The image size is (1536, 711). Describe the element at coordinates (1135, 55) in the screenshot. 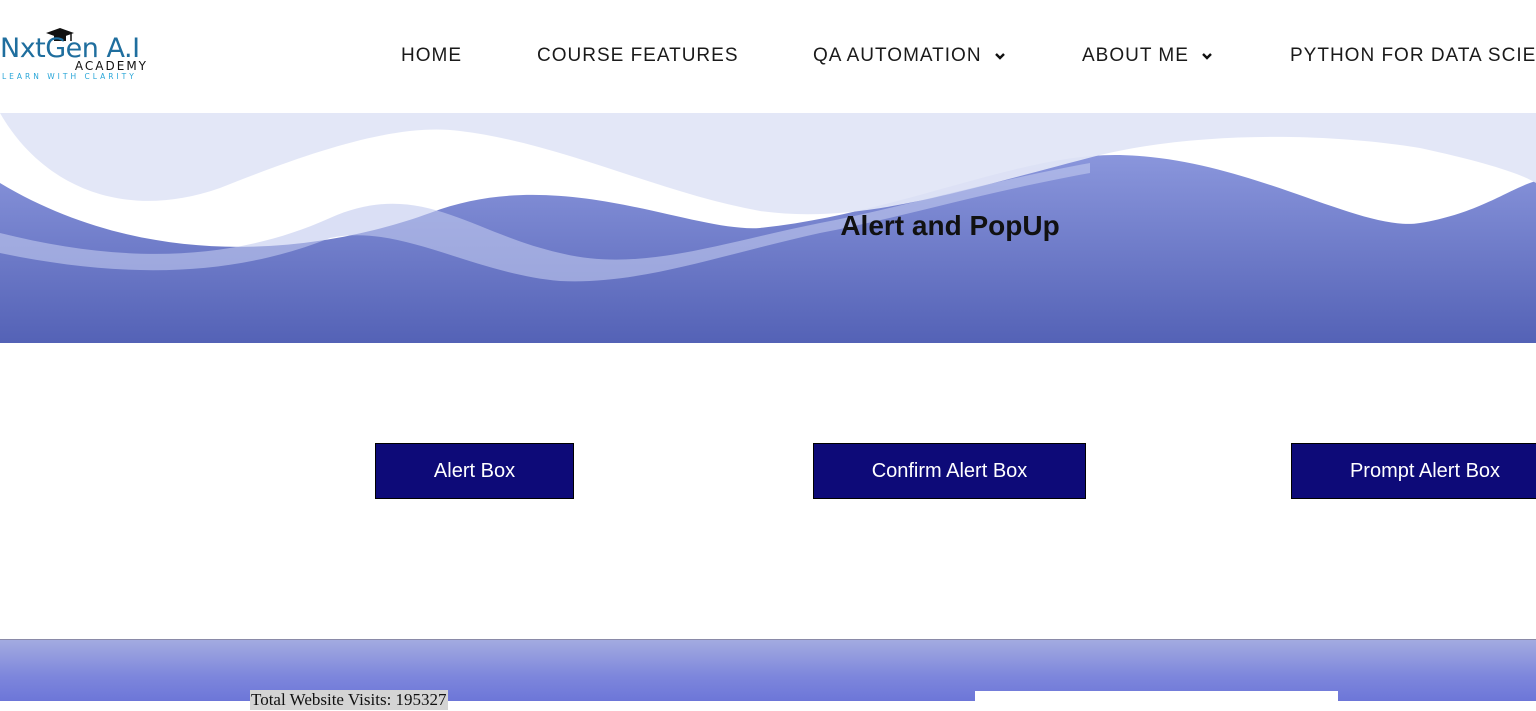

I see `nav-item-label: ABOUT ME` at that location.